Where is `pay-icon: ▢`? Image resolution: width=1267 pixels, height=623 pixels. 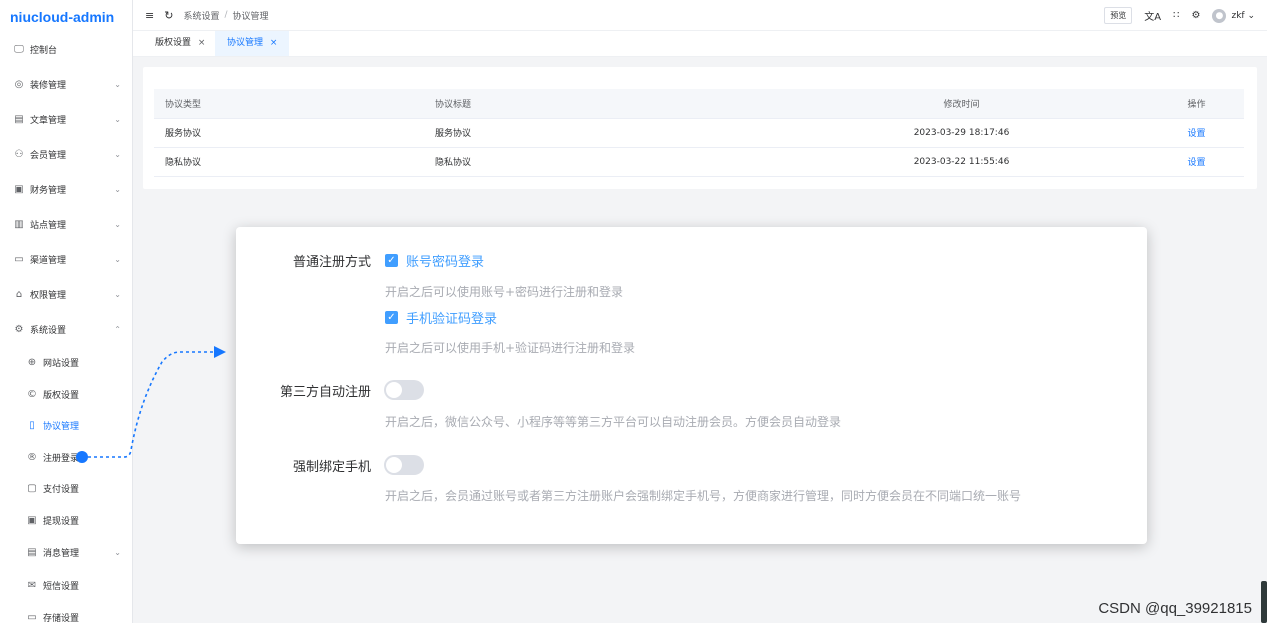
pay-icon: ▢ is located at coordinates (32, 488).